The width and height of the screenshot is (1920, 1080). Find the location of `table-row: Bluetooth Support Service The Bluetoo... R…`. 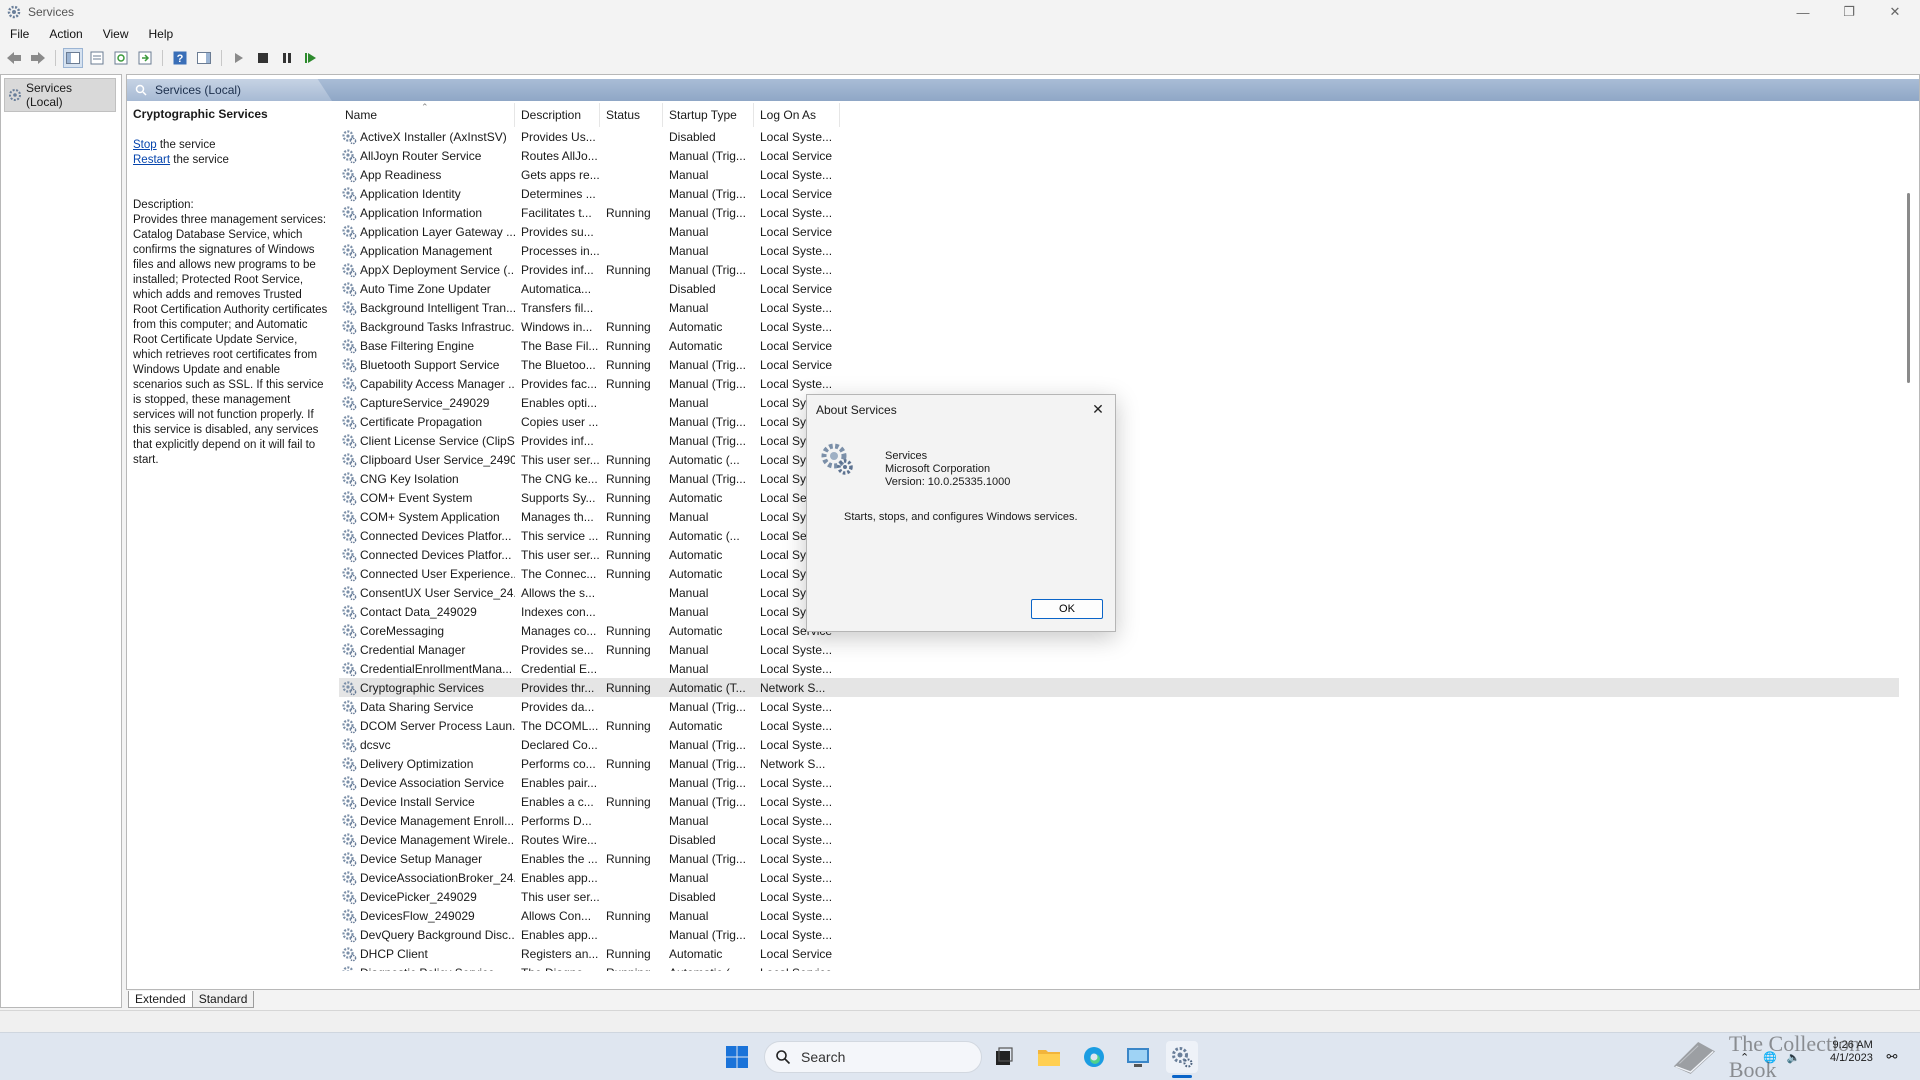

table-row: Bluetooth Support Service The Bluetoo... R… is located at coordinates (1119, 364).